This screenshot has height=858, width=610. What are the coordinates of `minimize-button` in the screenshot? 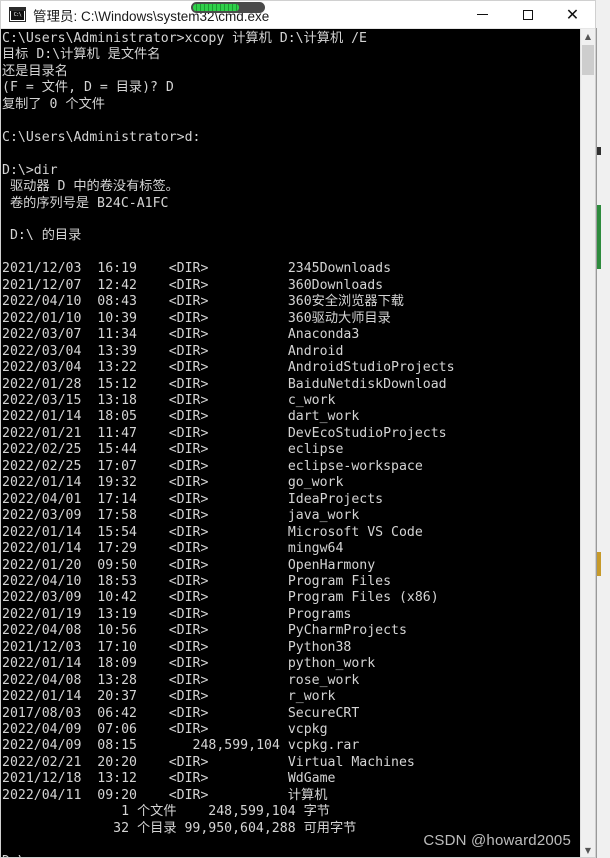 It's located at (482, 15).